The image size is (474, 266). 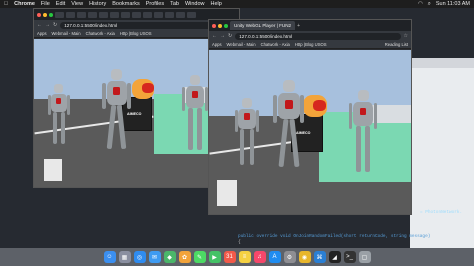 I want to click on calendar-icon: 31, so click(x=229, y=257).